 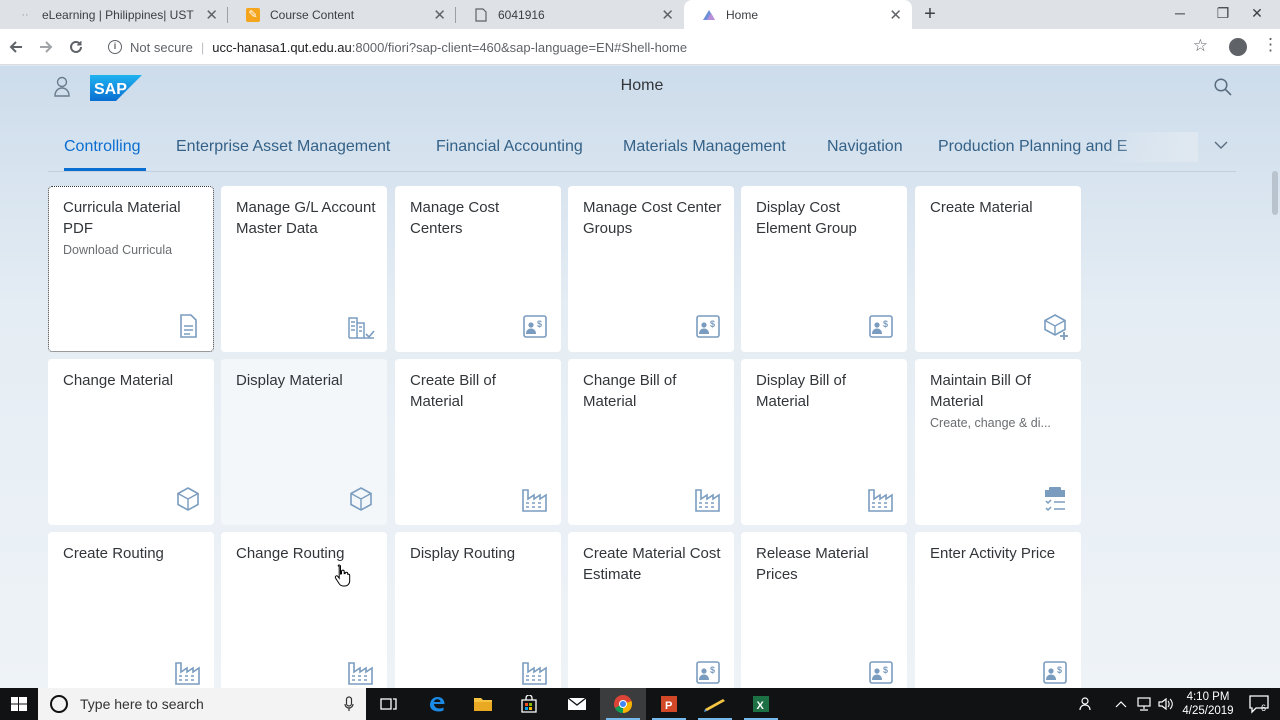 I want to click on show-hidden-icons-button, so click(x=1121, y=704).